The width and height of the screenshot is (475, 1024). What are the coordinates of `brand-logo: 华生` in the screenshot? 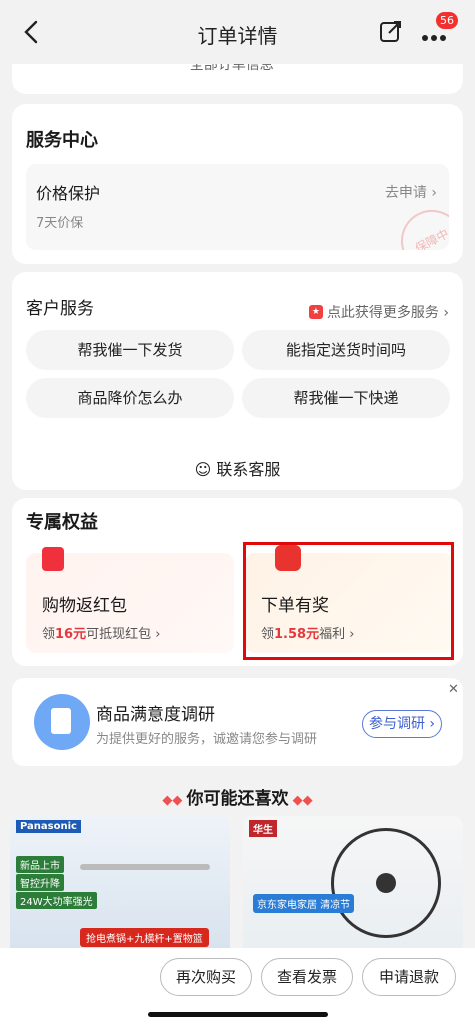 It's located at (263, 828).